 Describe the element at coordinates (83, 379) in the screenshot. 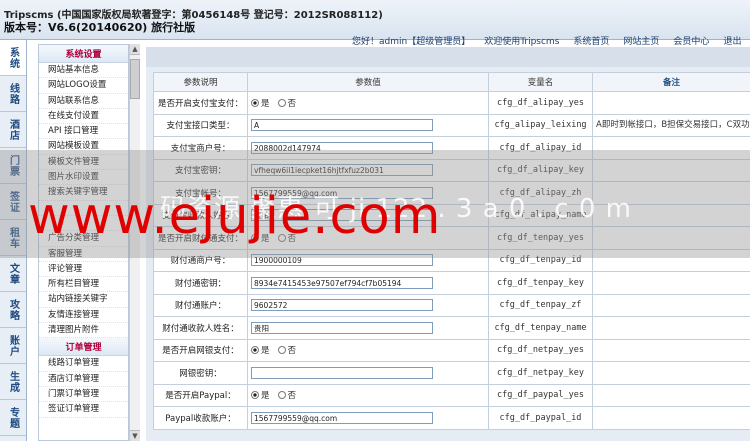

I see `menu-item: 酒店订单管理` at that location.